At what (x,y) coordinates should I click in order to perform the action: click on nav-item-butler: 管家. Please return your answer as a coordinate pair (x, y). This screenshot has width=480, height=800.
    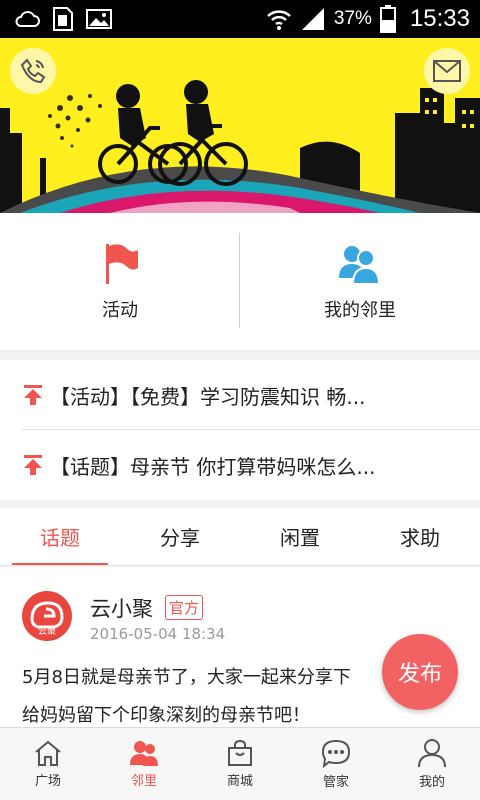
    Looking at the image, I should click on (336, 764).